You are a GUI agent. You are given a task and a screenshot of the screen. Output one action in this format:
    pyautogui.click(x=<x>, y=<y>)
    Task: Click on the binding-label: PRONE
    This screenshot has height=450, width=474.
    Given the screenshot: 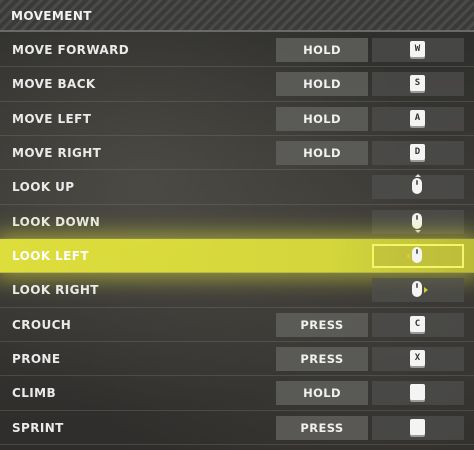 What is the action you would take?
    pyautogui.click(x=36, y=359)
    